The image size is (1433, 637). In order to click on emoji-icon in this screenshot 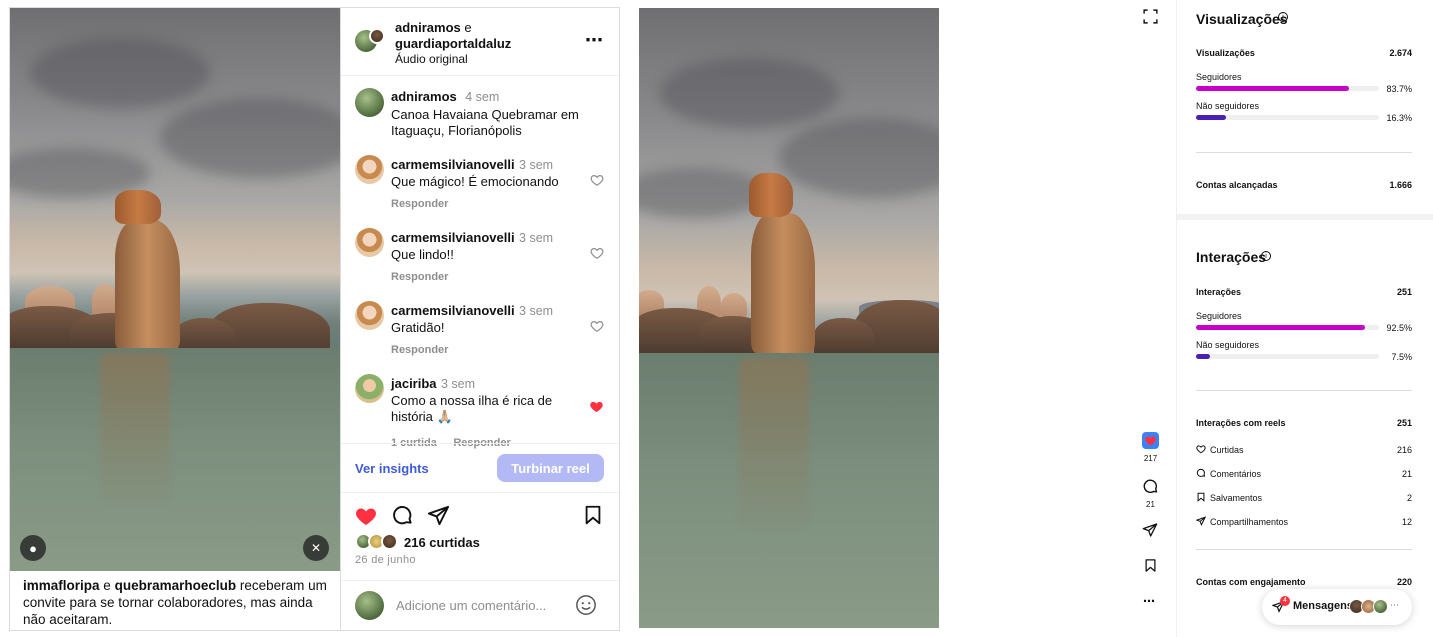, I will do `click(586, 605)`.